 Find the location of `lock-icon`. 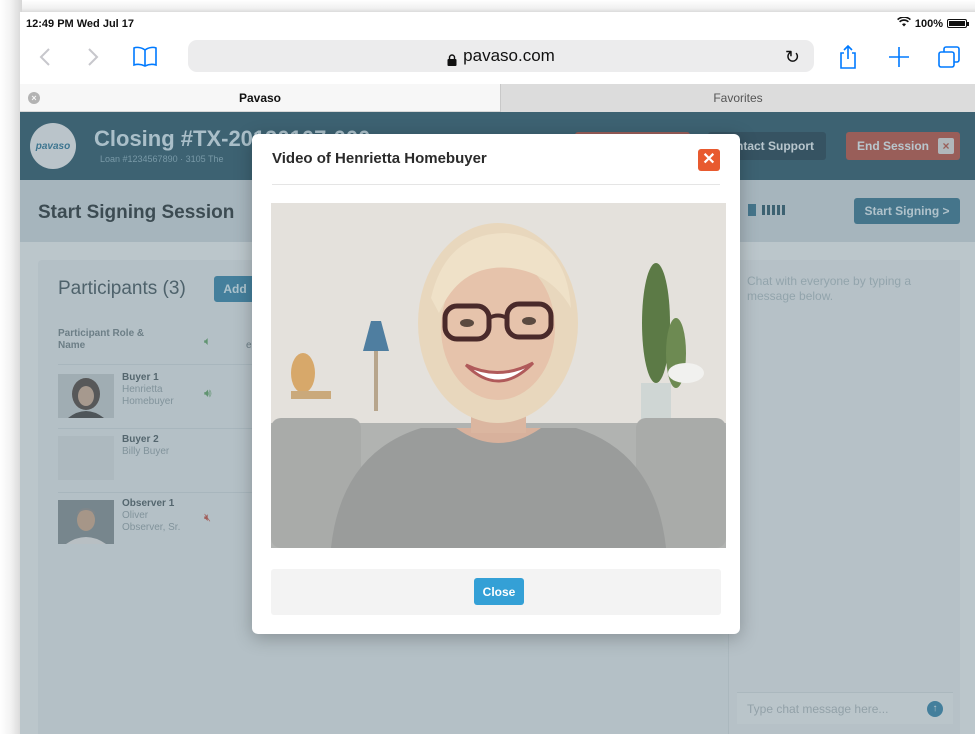

lock-icon is located at coordinates (452, 58).